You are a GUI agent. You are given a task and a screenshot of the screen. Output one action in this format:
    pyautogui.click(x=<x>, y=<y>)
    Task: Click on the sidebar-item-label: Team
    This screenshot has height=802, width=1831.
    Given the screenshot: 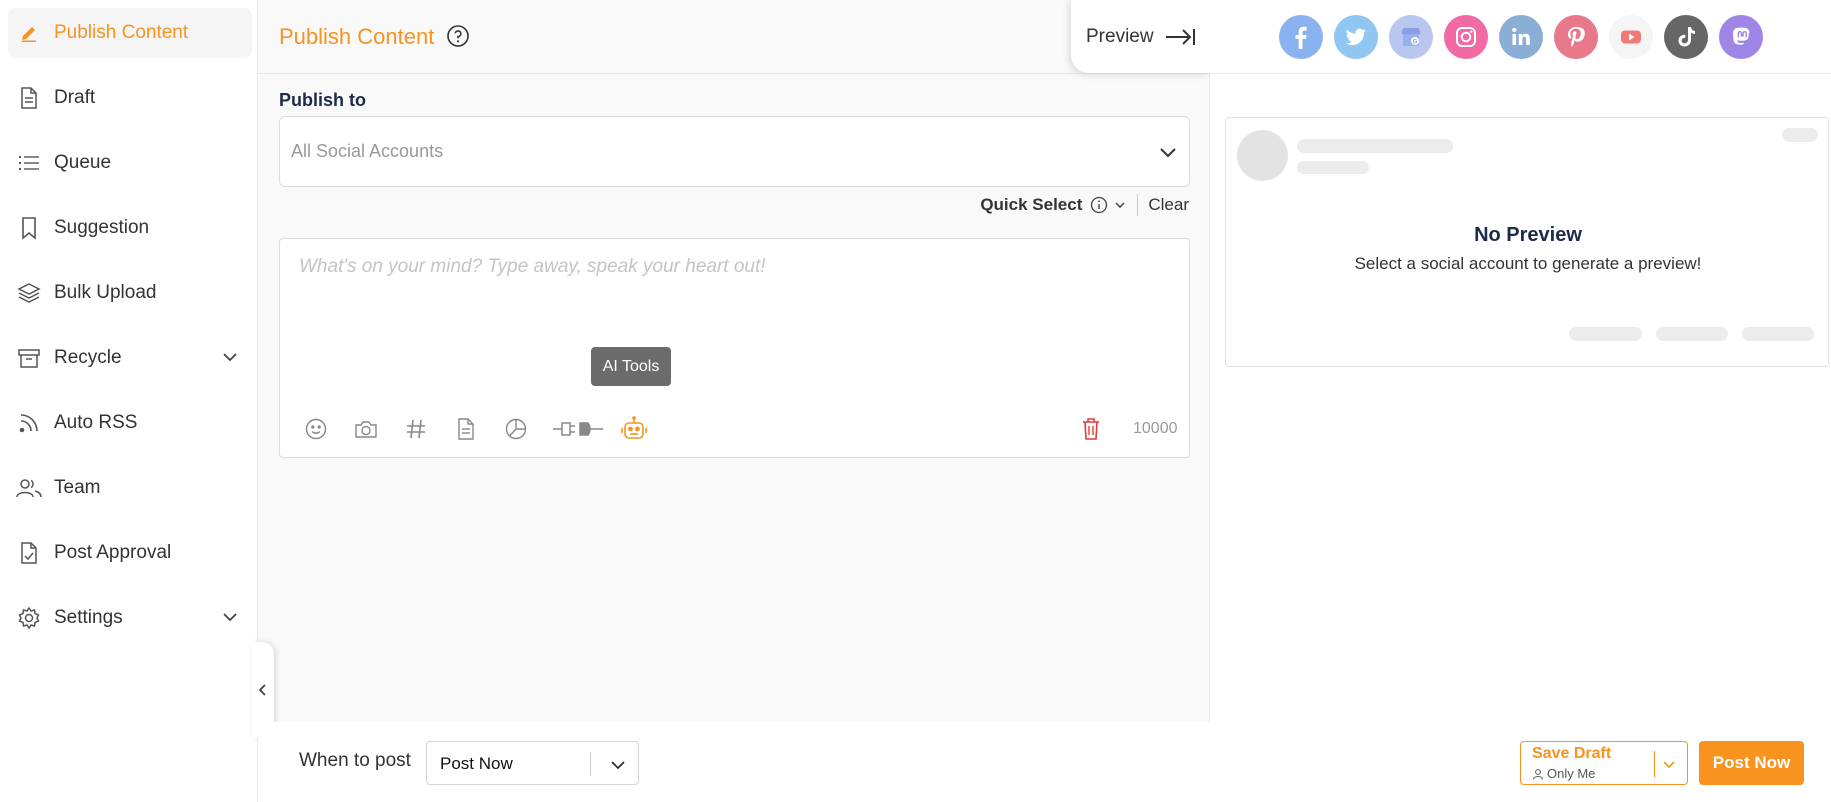 What is the action you would take?
    pyautogui.click(x=77, y=487)
    